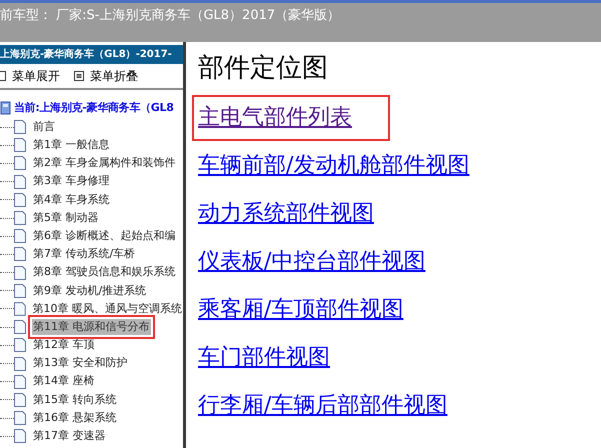  What do you see at coordinates (91, 327) in the screenshot?
I see `tree-item: 第11章 电源和信号分布` at bounding box center [91, 327].